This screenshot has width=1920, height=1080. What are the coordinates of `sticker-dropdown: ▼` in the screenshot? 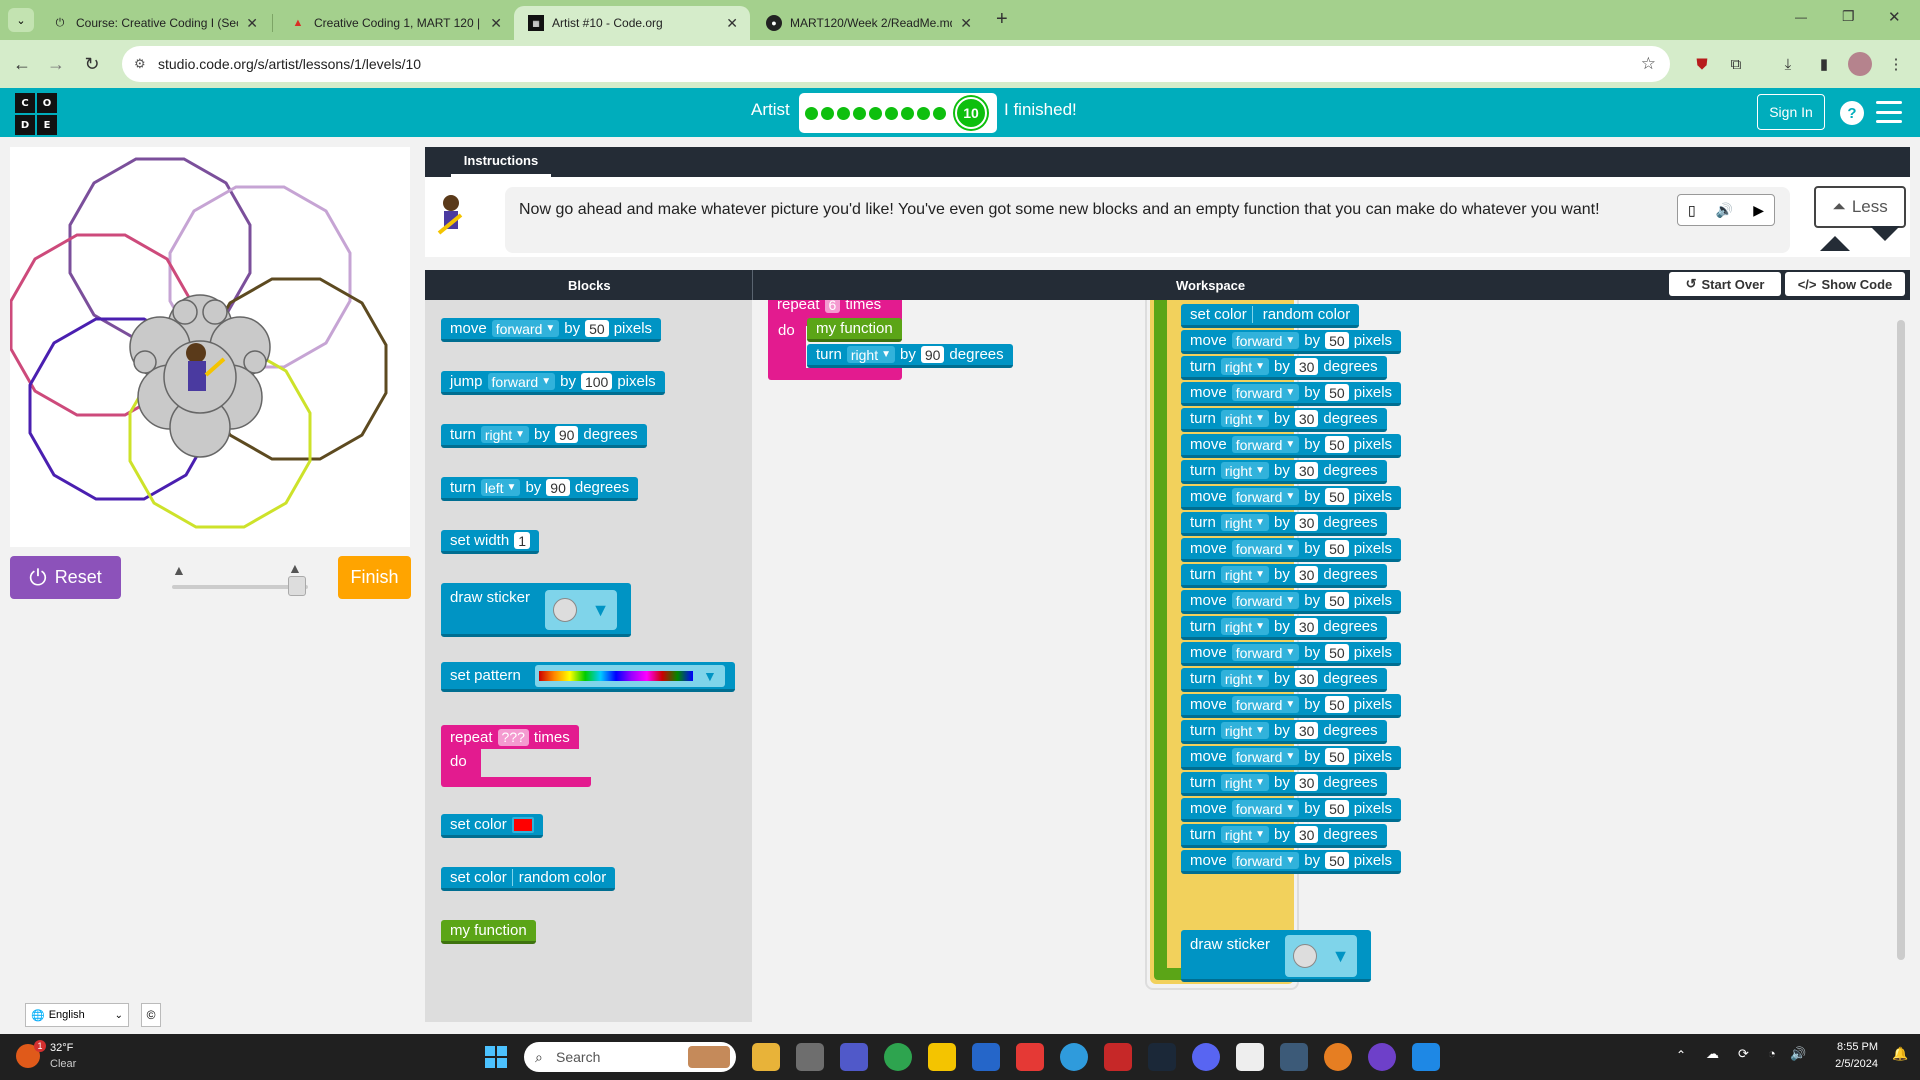 It's located at (1321, 956).